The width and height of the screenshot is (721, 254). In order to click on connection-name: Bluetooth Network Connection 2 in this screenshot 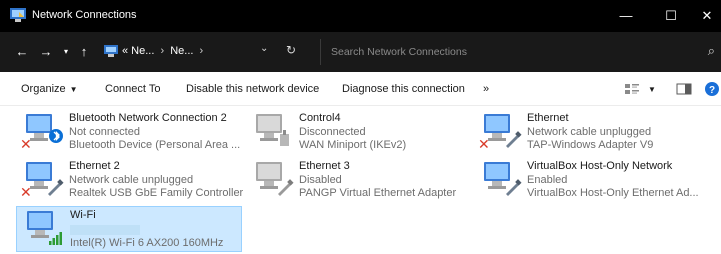, I will do `click(148, 118)`.